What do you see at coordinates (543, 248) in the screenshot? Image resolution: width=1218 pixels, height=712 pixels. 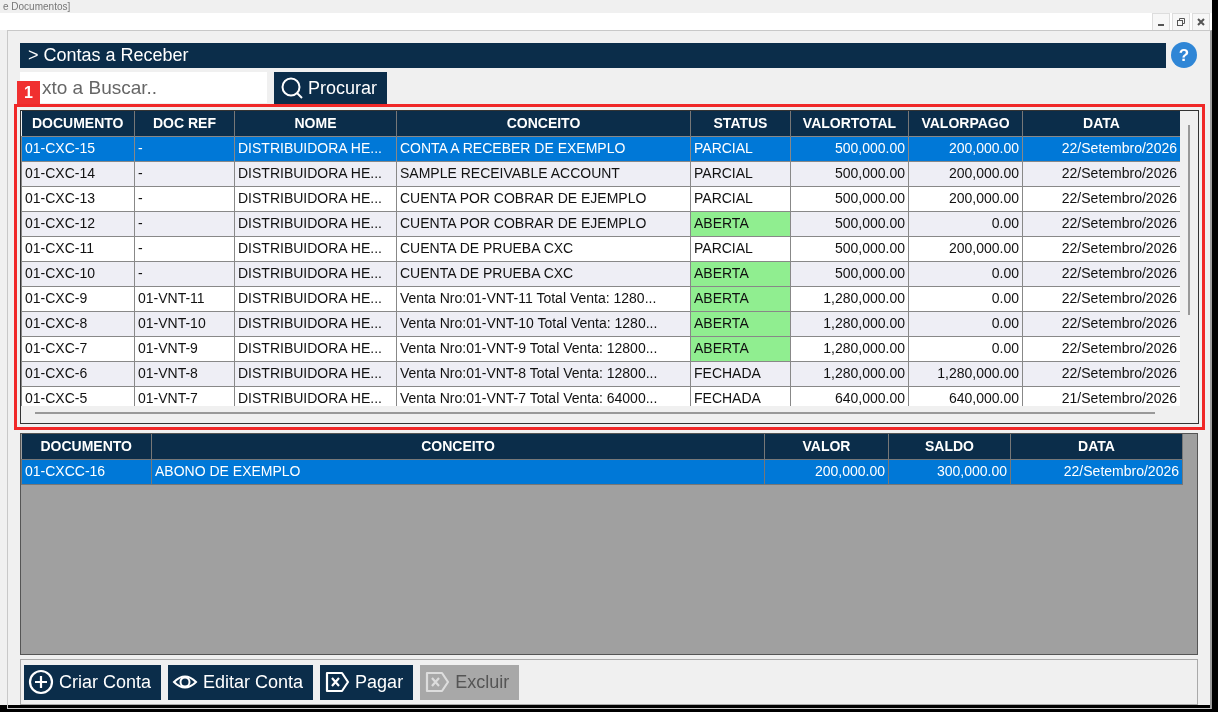 I see `table-cell: CUENTA DE PRUEBA CXC` at bounding box center [543, 248].